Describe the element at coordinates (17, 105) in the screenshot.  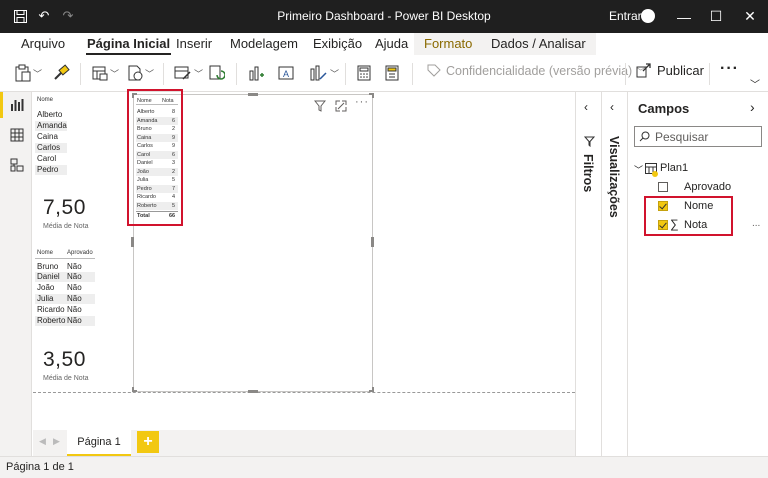
I see `report-view-icon` at that location.